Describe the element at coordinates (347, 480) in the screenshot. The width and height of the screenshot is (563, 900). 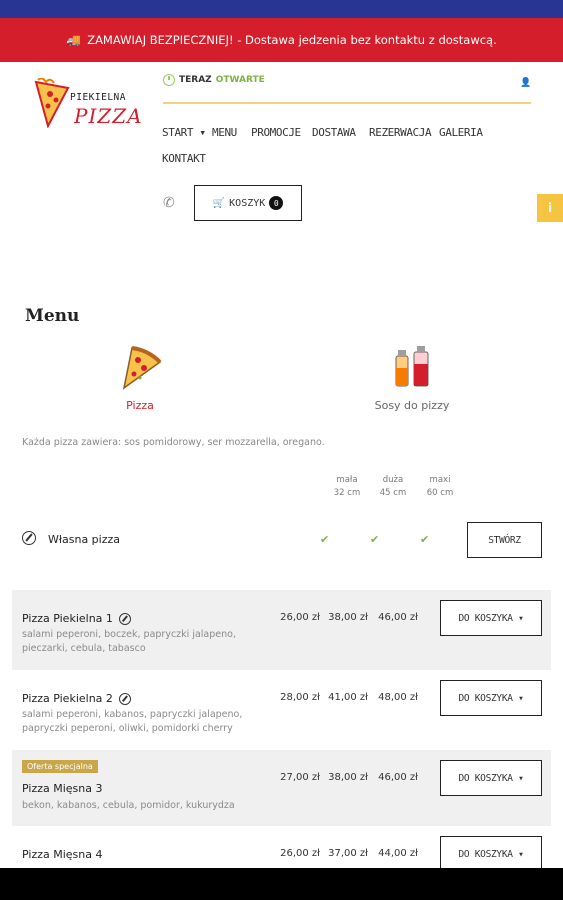
I see `size-name: mała` at that location.